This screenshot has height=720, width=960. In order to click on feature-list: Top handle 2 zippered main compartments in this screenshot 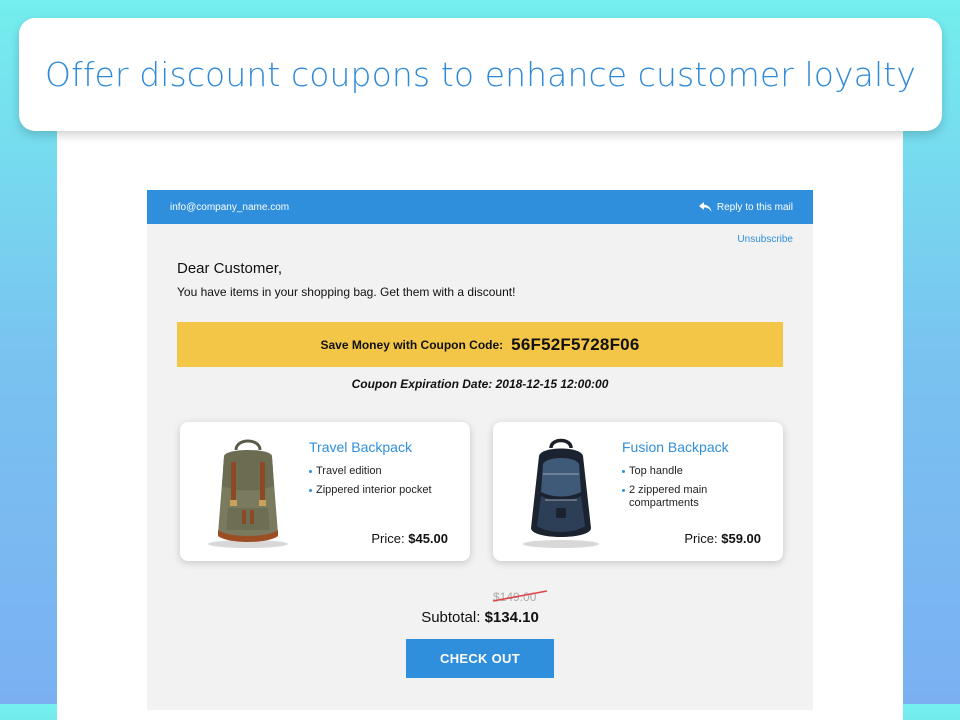, I will do `click(697, 490)`.